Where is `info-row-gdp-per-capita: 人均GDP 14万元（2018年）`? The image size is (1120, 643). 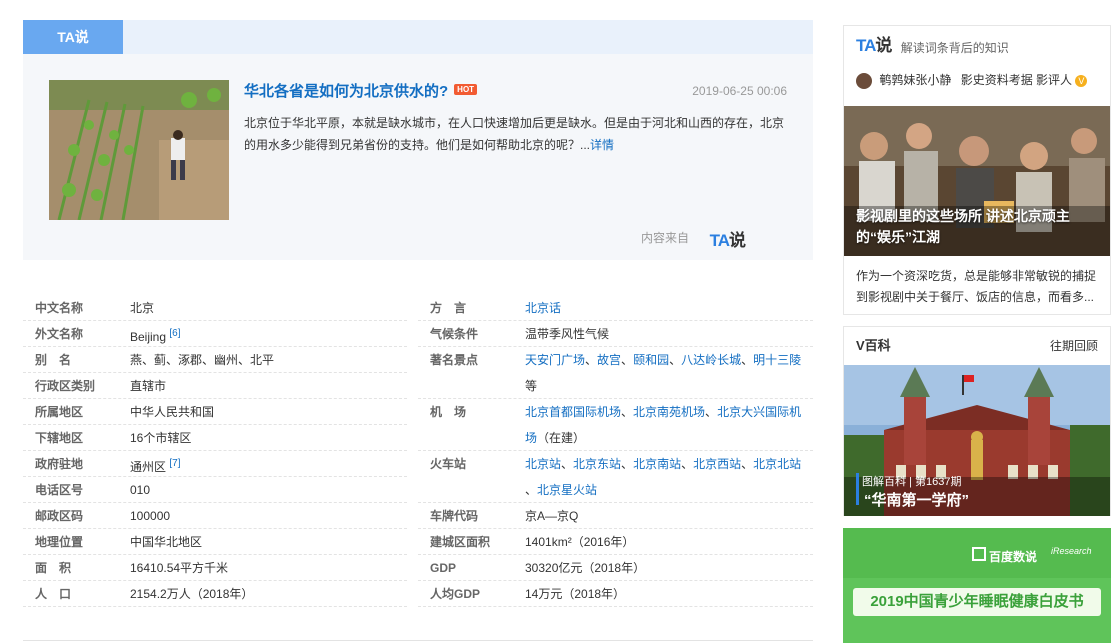
info-row-gdp-per-capita: 人均GDP 14万元（2018年） is located at coordinates (615, 594).